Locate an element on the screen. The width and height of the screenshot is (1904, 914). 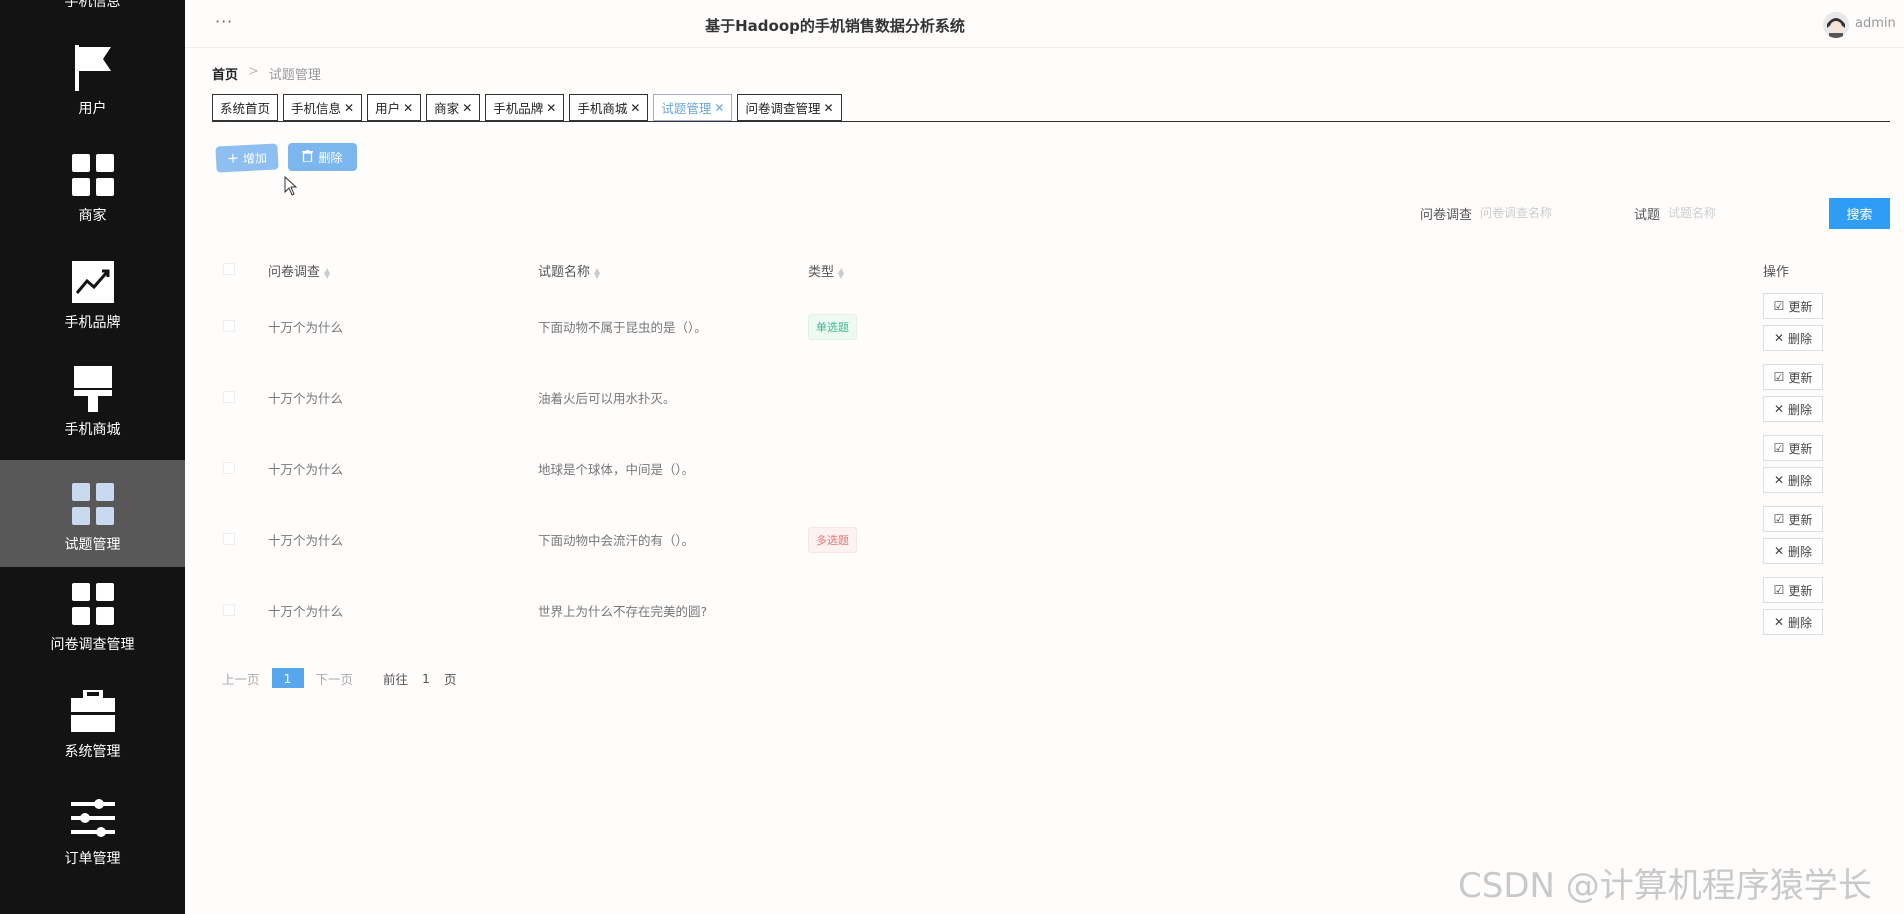
search-bar: 问卷调查 试题 is located at coordinates (1621, 213).